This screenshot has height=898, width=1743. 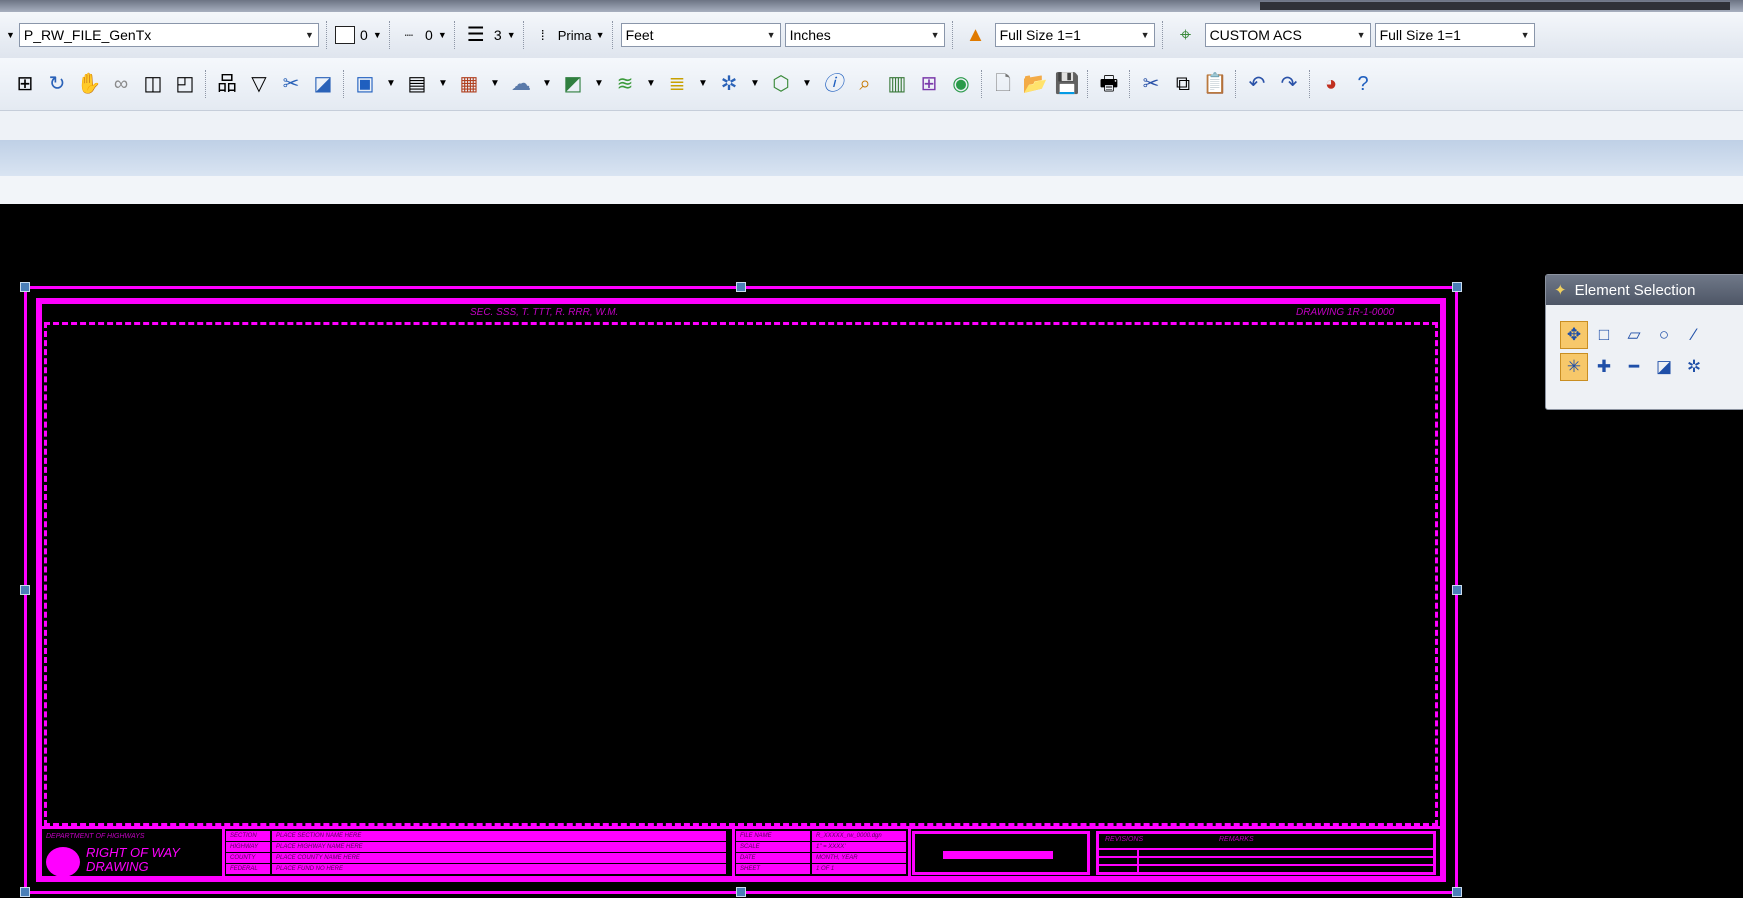 I want to click on title-block-right-label: SCALE, so click(x=773, y=847).